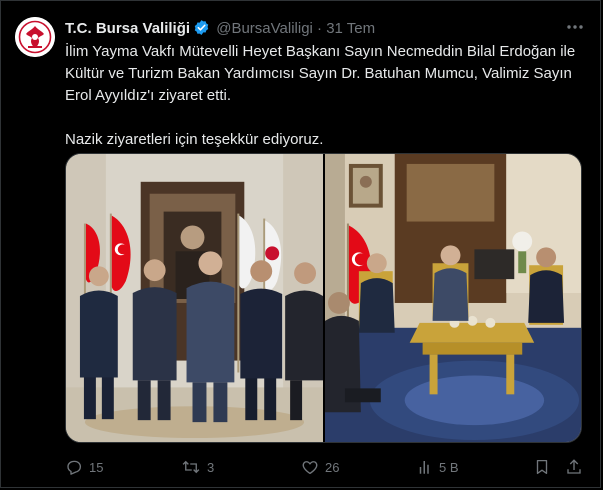 The image size is (603, 490). I want to click on like-count: 26, so click(332, 467).